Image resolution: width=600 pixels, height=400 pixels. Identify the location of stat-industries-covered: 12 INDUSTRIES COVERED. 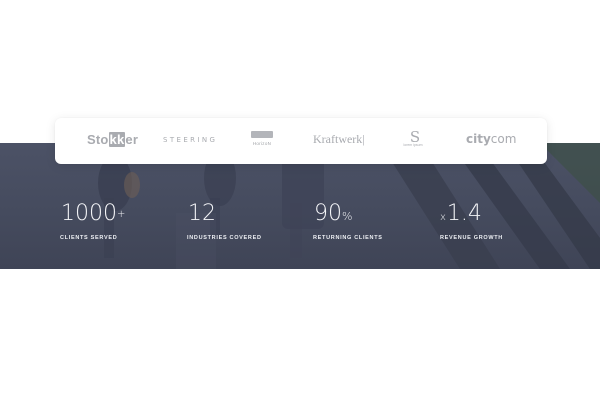
(224, 222).